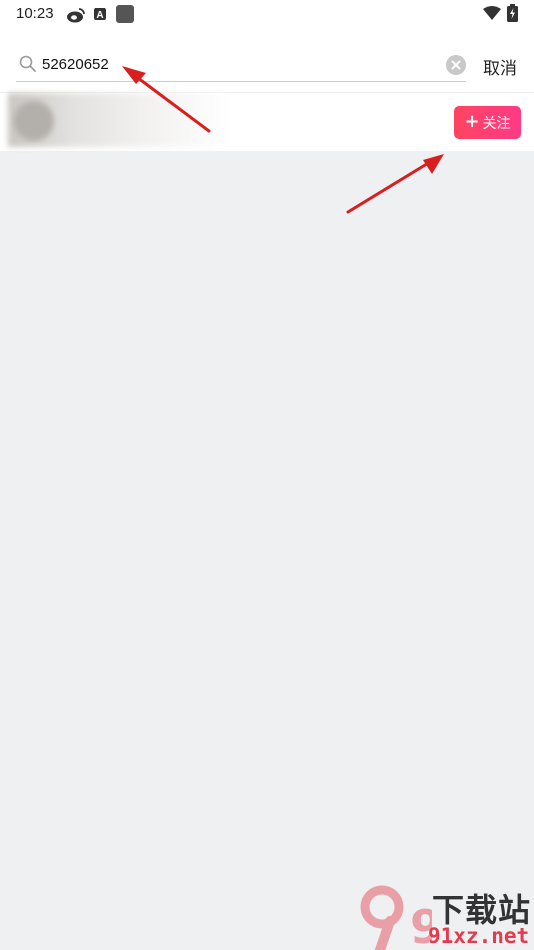  I want to click on follow-button: + 关注, so click(487, 122).